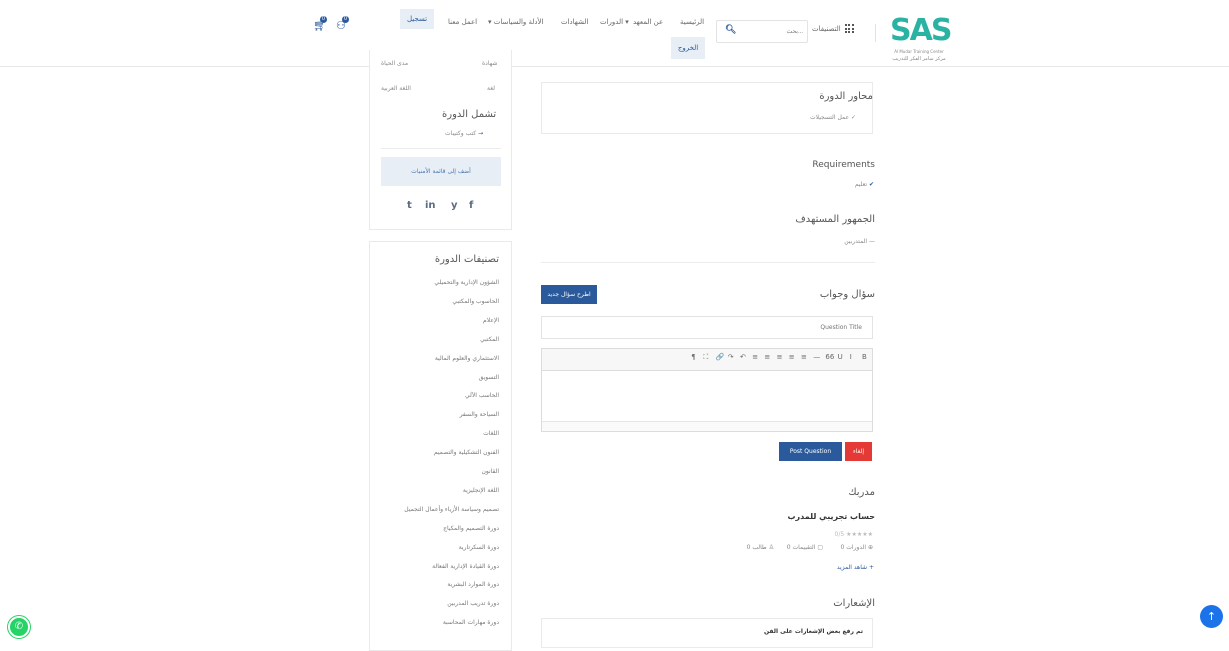  What do you see at coordinates (707, 426) in the screenshot?
I see `editor-resize-bar` at bounding box center [707, 426].